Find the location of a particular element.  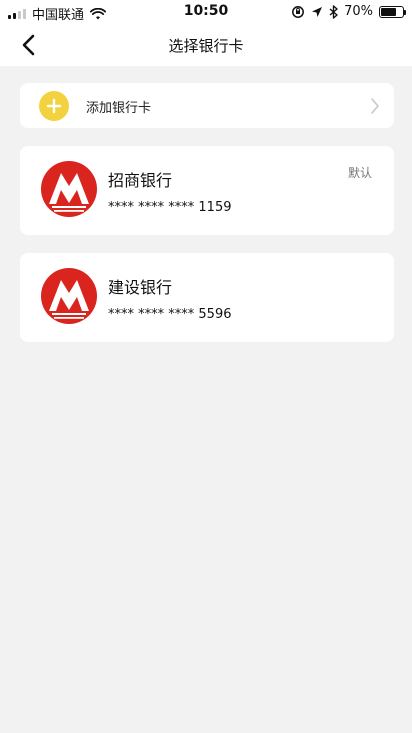

bank-name: 建设银行 is located at coordinates (140, 287).